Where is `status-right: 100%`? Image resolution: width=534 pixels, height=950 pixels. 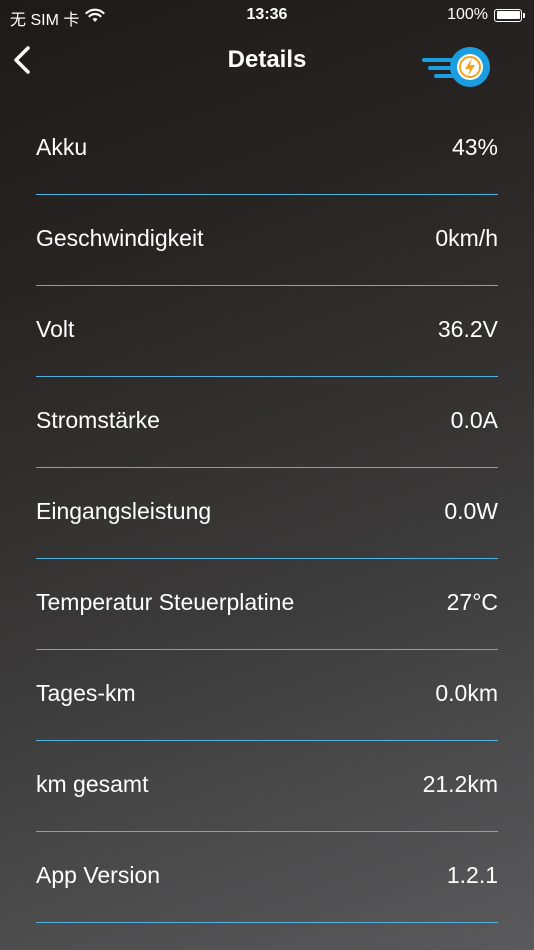 status-right: 100% is located at coordinates (486, 15).